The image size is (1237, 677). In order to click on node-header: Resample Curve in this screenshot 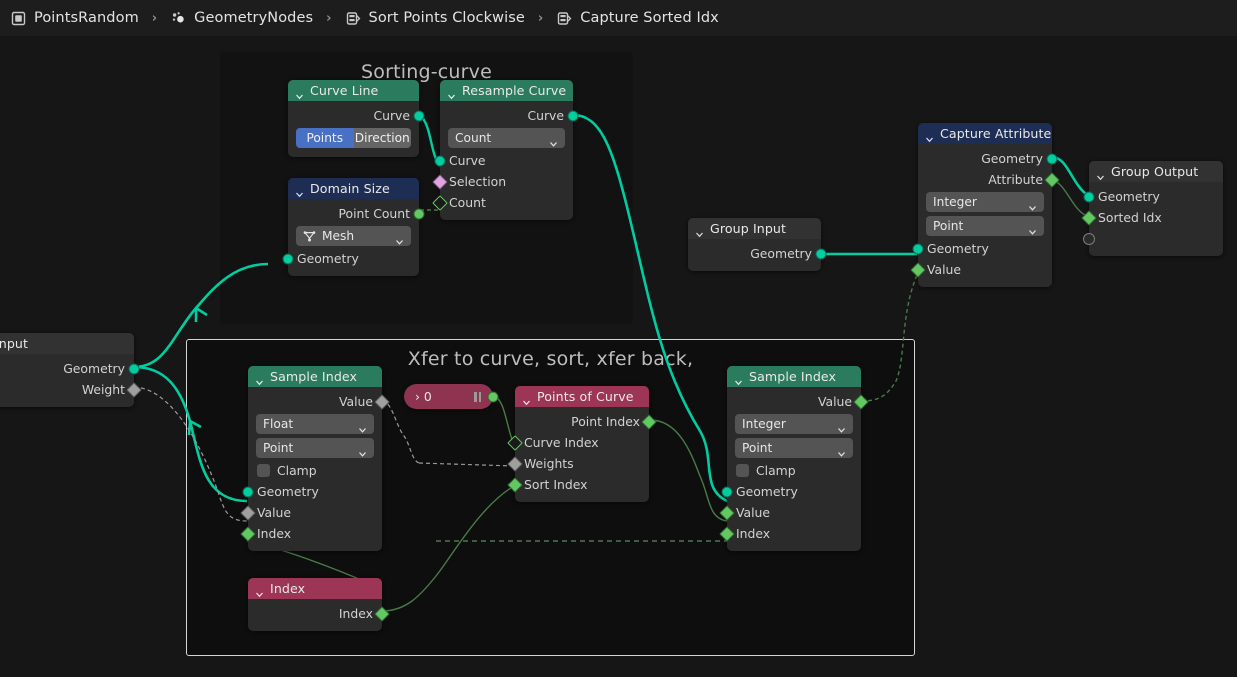, I will do `click(506, 90)`.